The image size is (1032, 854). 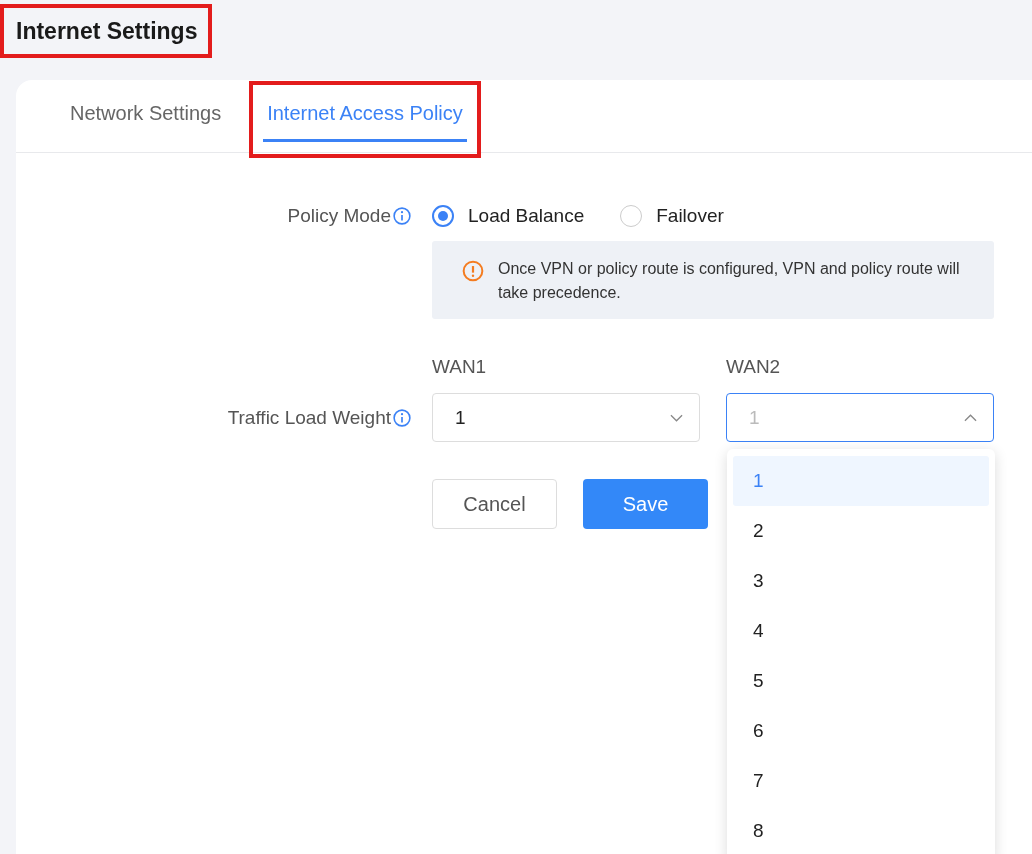 What do you see at coordinates (309, 417) in the screenshot?
I see `field-label: Traffic Load Weight` at bounding box center [309, 417].